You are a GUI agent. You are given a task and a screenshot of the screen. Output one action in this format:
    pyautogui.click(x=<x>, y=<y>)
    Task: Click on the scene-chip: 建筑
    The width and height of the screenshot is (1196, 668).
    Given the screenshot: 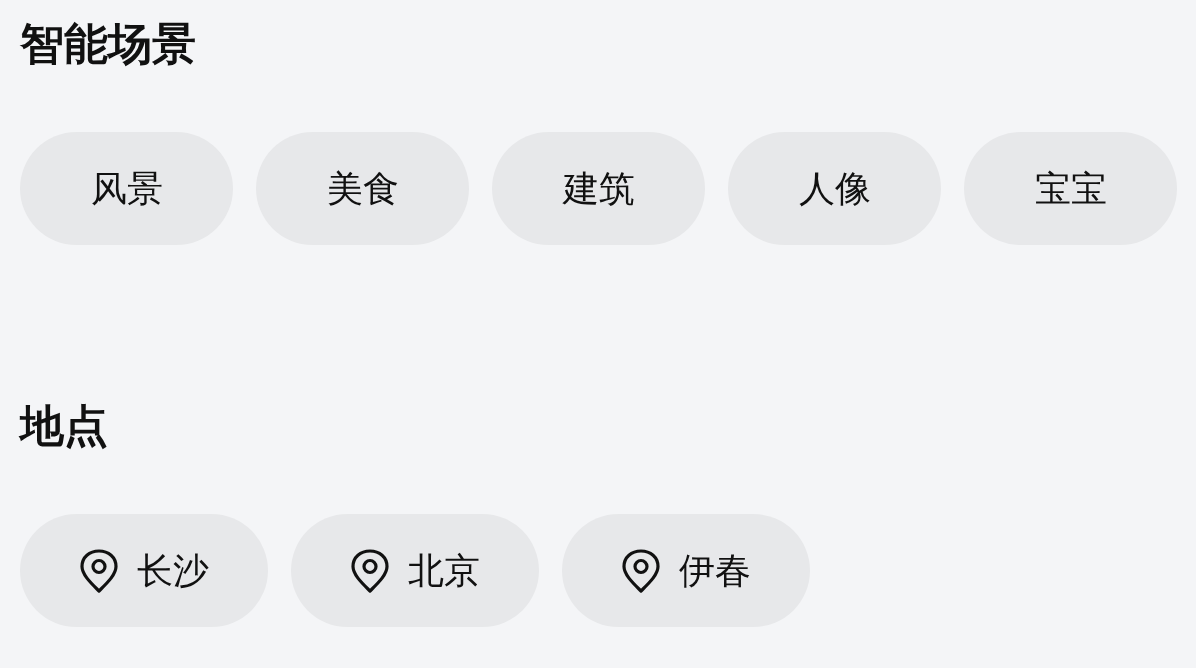 What is the action you would take?
    pyautogui.click(x=598, y=188)
    